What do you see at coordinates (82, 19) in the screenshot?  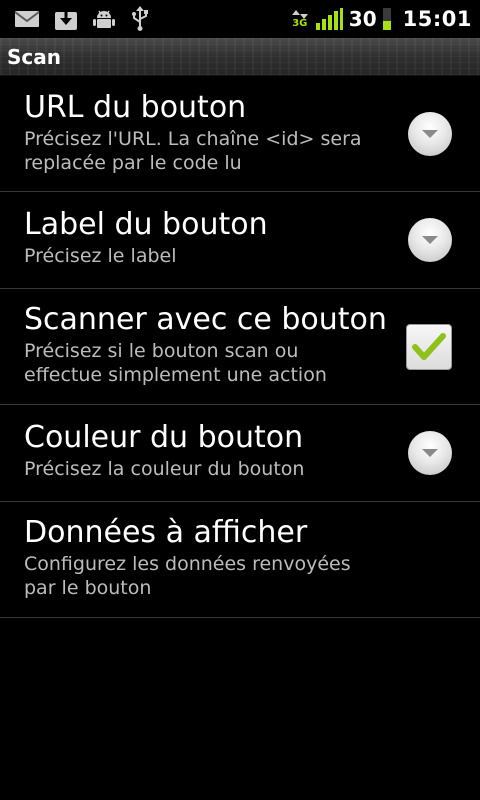 I see `notification-icons` at bounding box center [82, 19].